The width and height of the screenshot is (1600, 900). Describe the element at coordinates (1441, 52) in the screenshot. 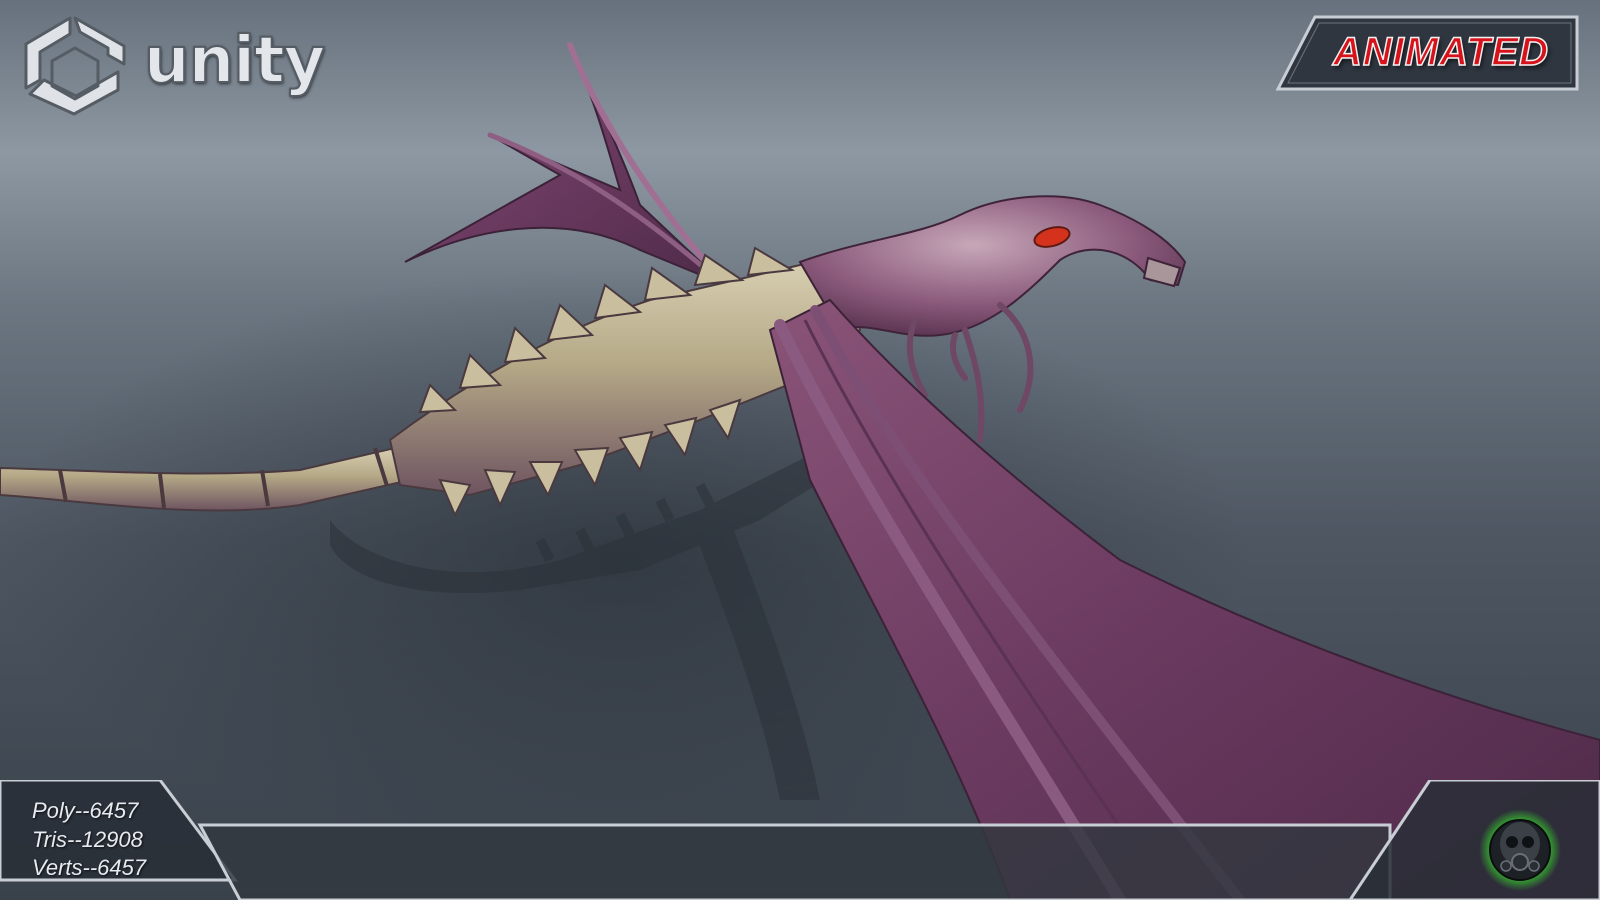

I see `badge-label: ANIMATED` at that location.